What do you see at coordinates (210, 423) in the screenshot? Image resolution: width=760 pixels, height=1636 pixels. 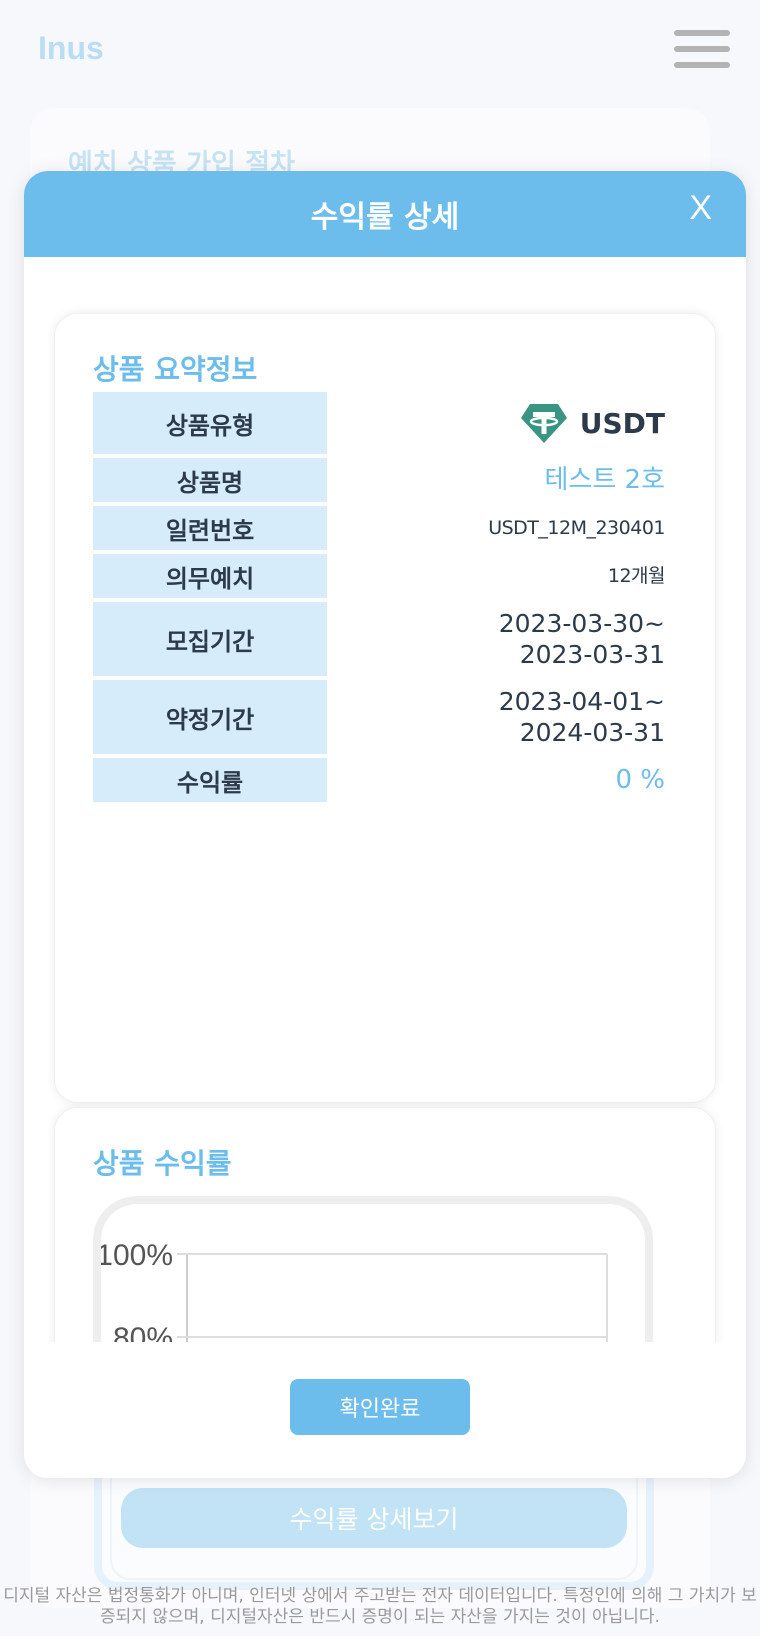 I see `row-label: 상품유형` at bounding box center [210, 423].